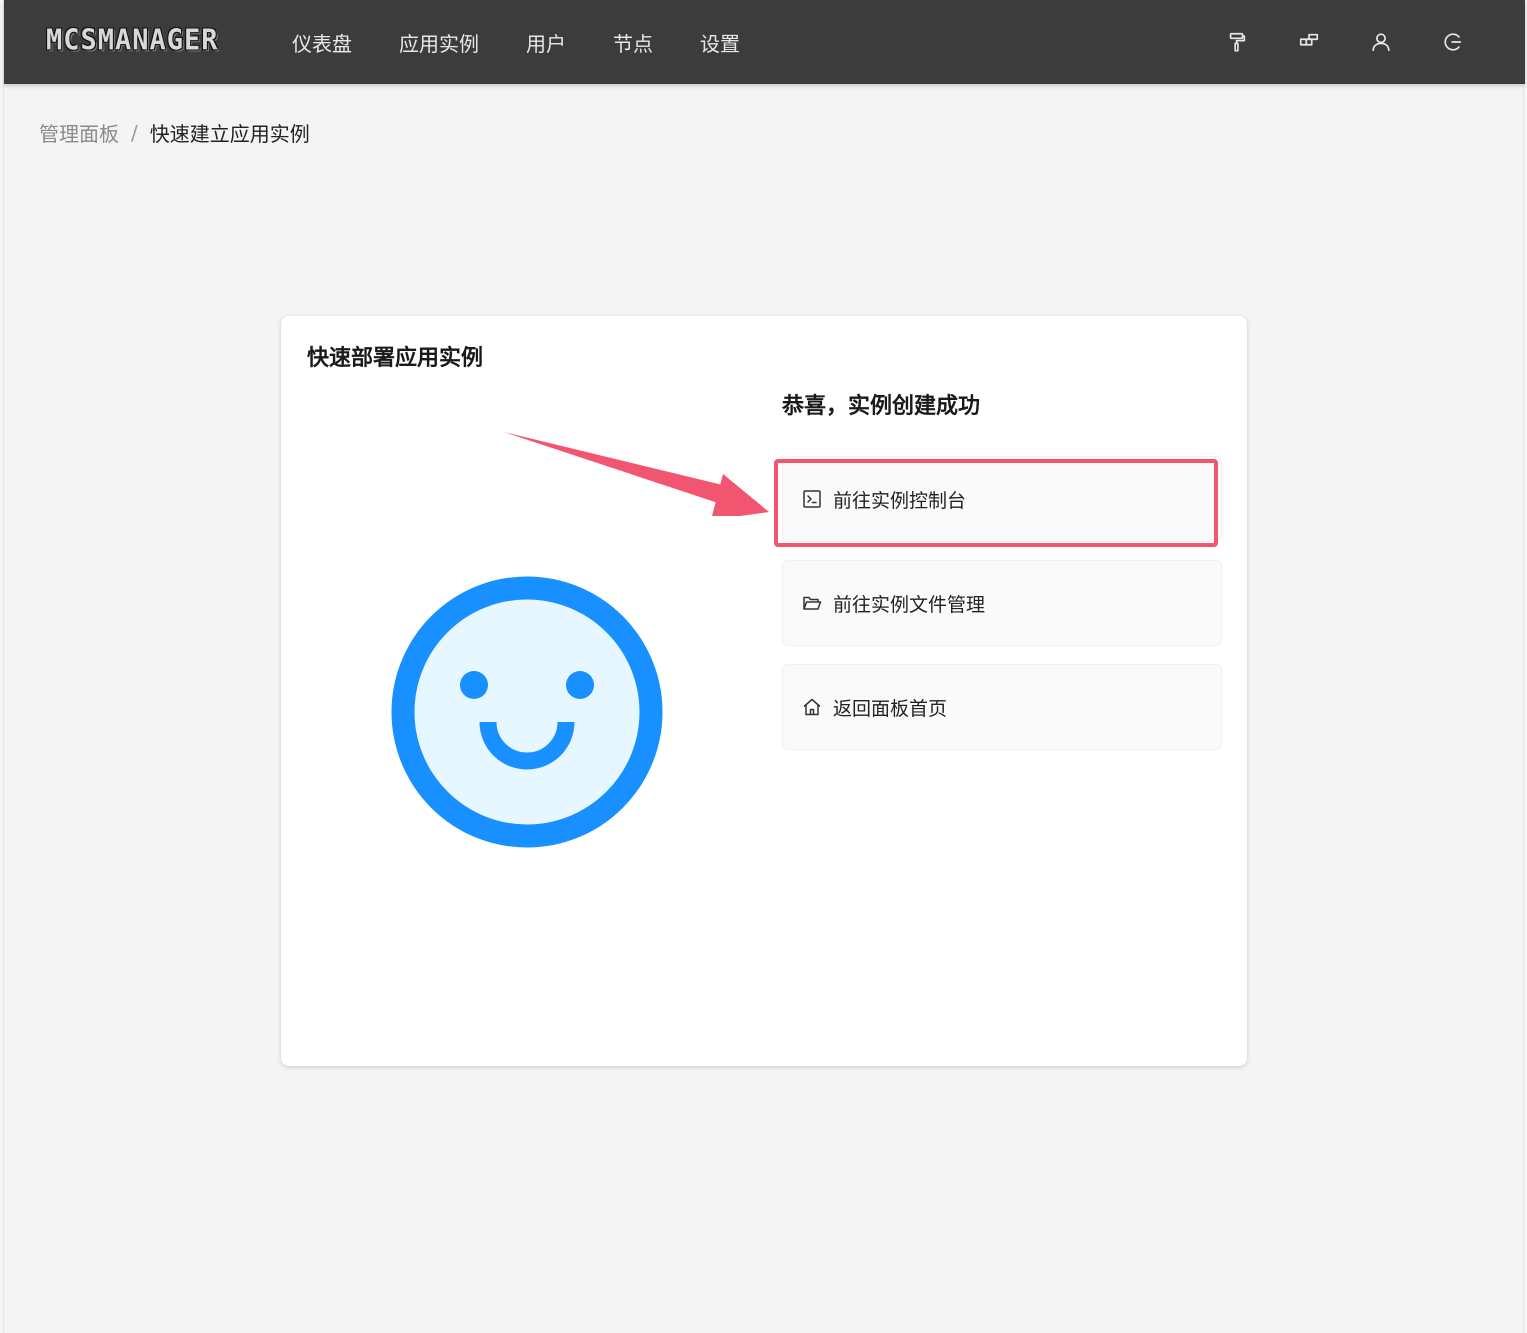 Image resolution: width=1527 pixels, height=1333 pixels. I want to click on top-navbar: MCSMANAGER 仪表盘 应用实例 用户 节点 设置, so click(764, 42).